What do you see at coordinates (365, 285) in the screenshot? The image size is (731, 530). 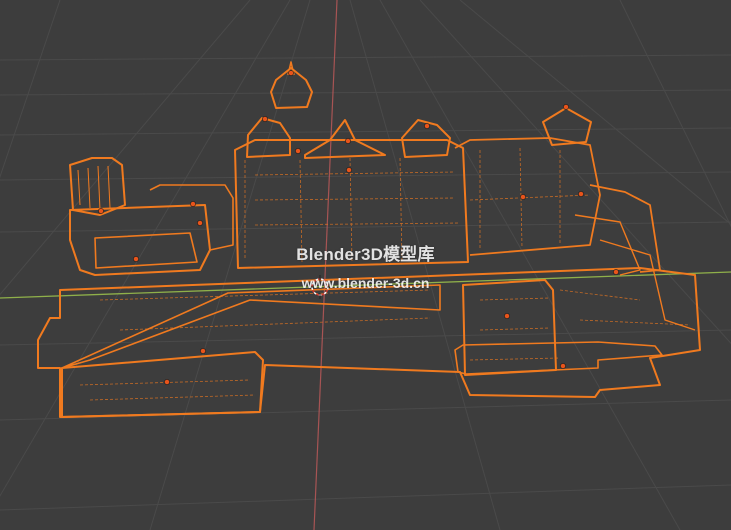 I see `x-axis-line` at bounding box center [365, 285].